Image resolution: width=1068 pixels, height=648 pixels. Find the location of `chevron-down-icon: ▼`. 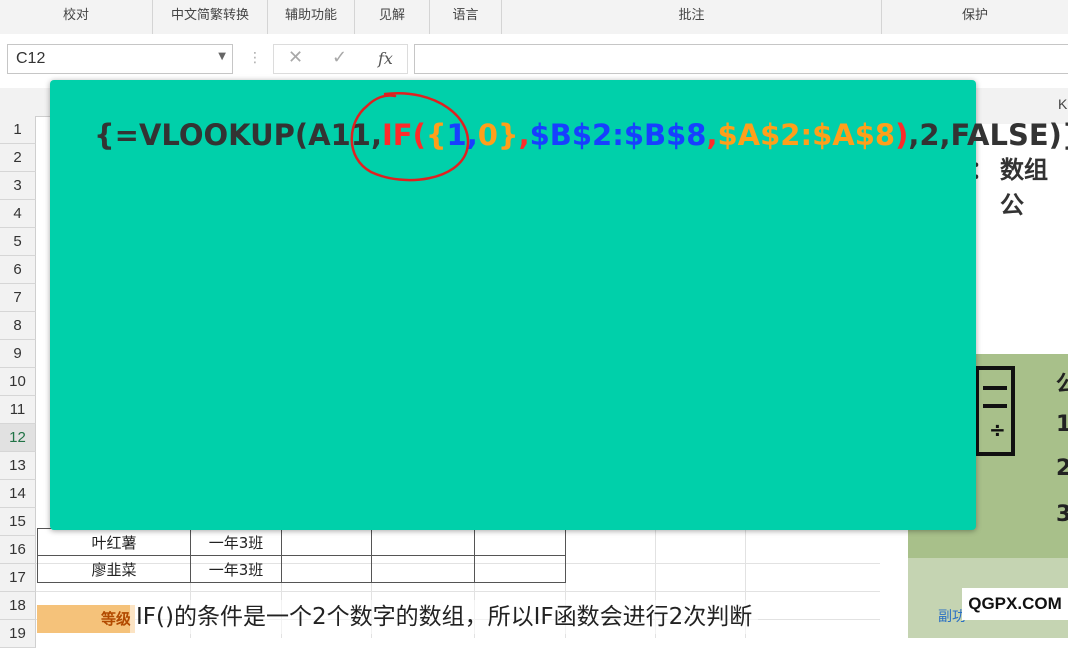

chevron-down-icon: ▼ is located at coordinates (222, 56).